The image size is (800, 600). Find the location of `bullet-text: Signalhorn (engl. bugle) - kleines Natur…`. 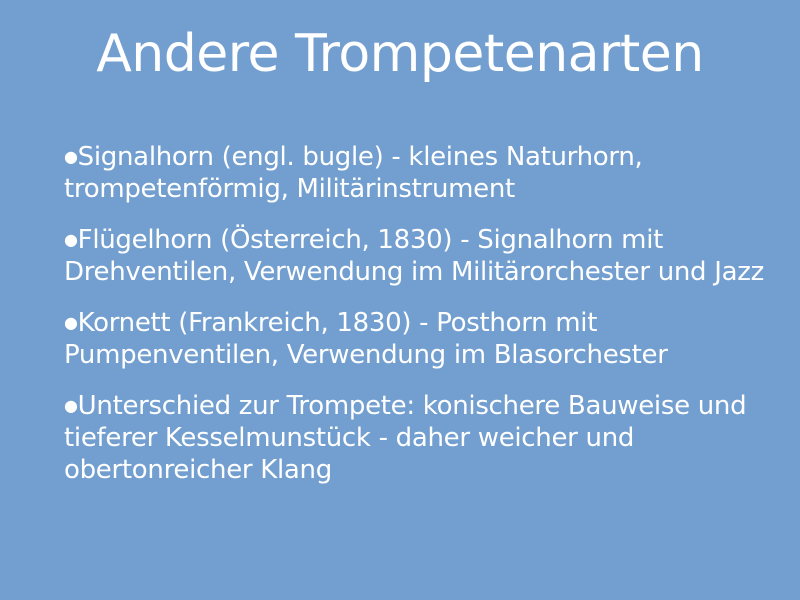

bullet-text: Signalhorn (engl. bugle) - kleines Natur… is located at coordinates (353, 173).